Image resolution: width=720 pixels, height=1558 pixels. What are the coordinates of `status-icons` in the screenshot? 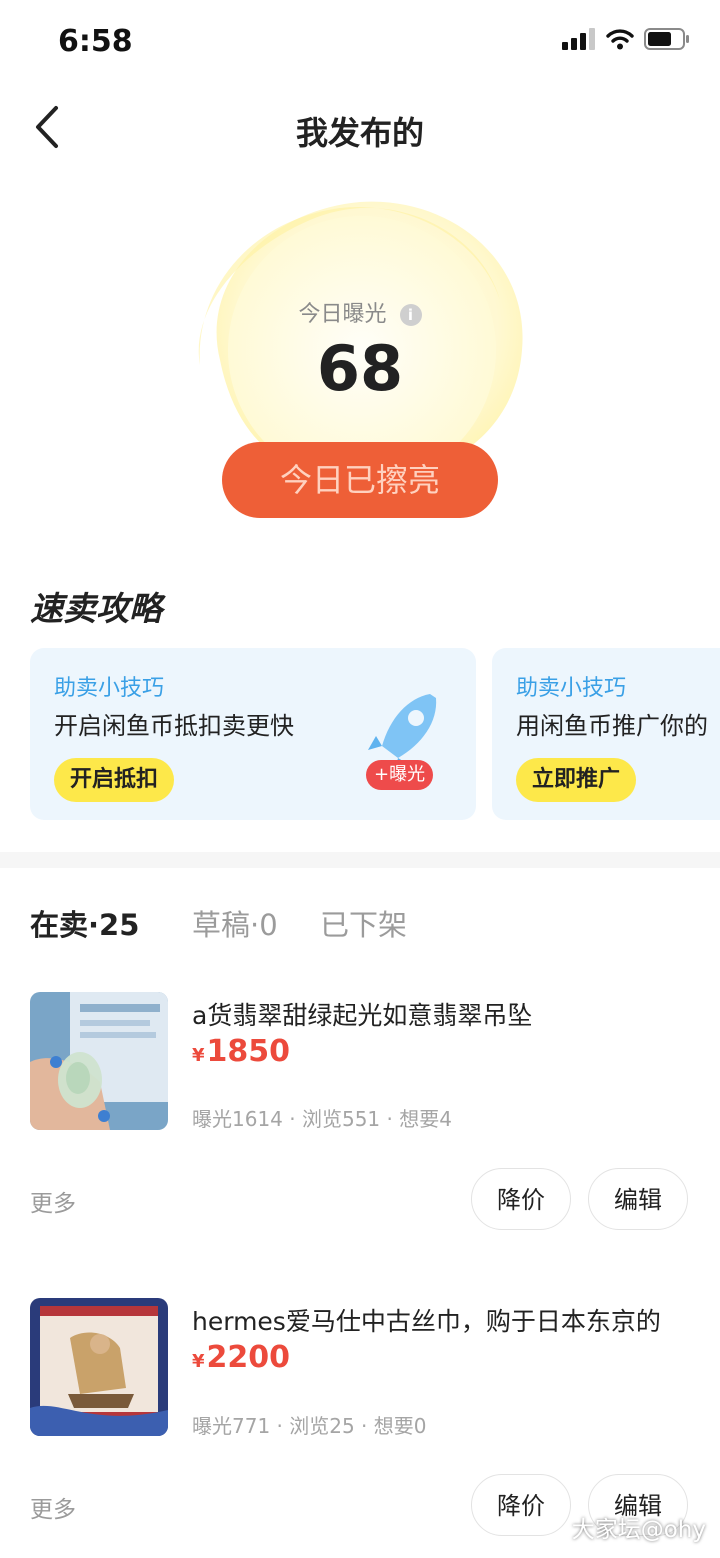 It's located at (626, 39).